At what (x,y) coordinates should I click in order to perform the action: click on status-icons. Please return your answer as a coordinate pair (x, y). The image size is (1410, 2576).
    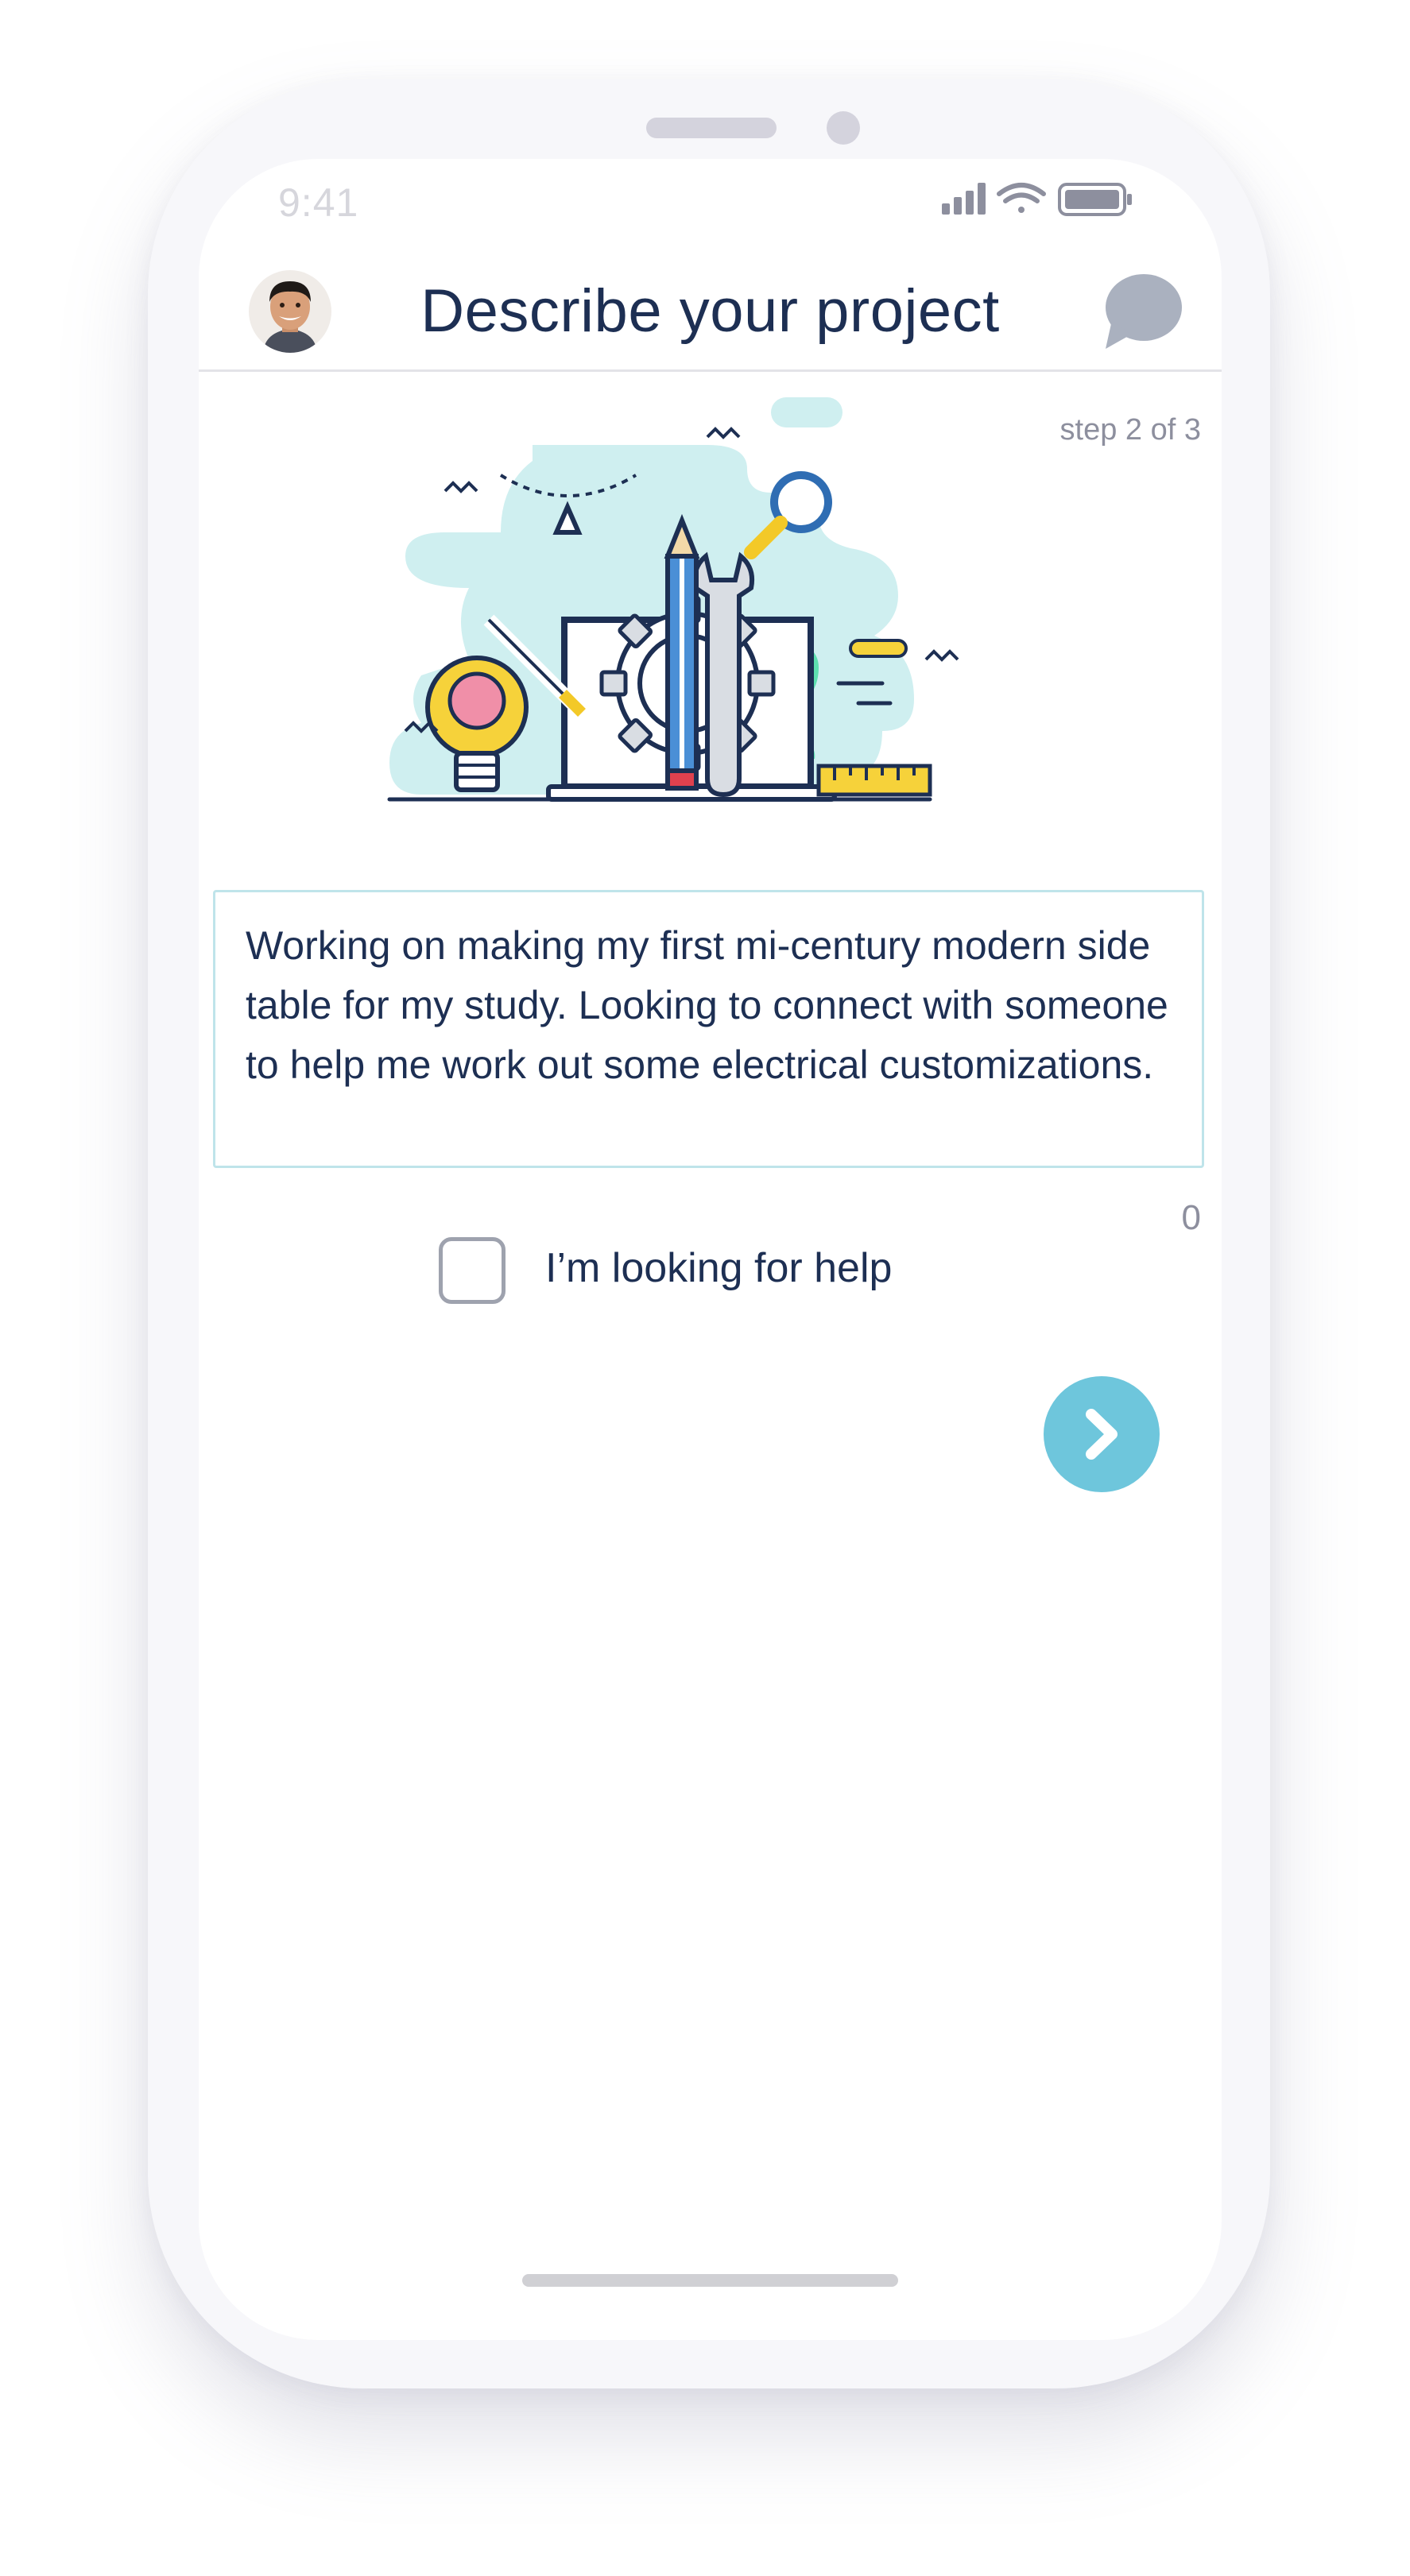
    Looking at the image, I should click on (1039, 201).